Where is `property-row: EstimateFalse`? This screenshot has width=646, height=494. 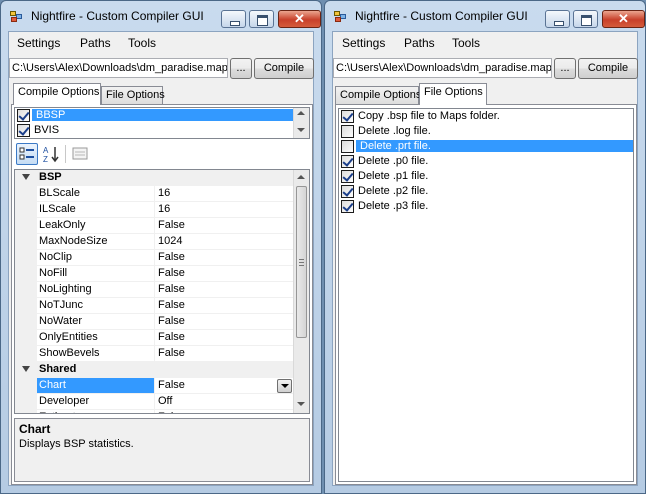 property-row: EstimateFalse is located at coordinates (154, 411).